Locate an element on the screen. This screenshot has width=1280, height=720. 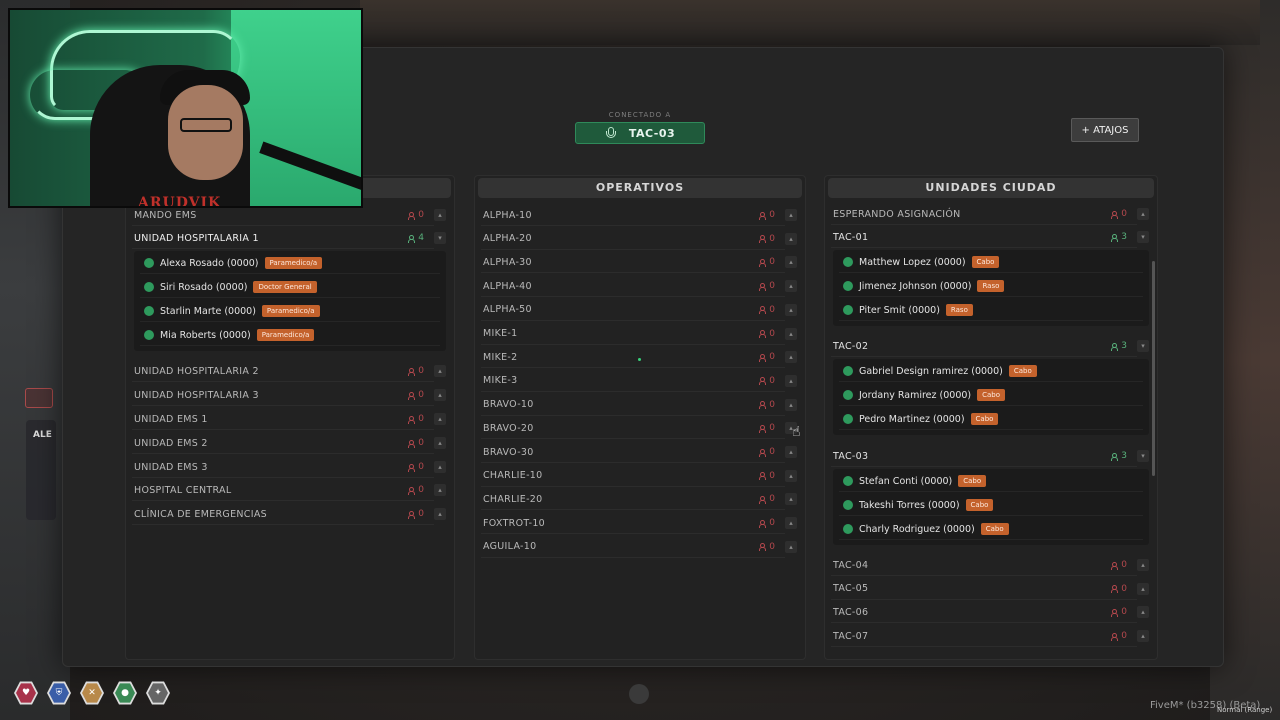
member-row: Gabriel Design ramirez (0000) Cabo is located at coordinates (991, 371).